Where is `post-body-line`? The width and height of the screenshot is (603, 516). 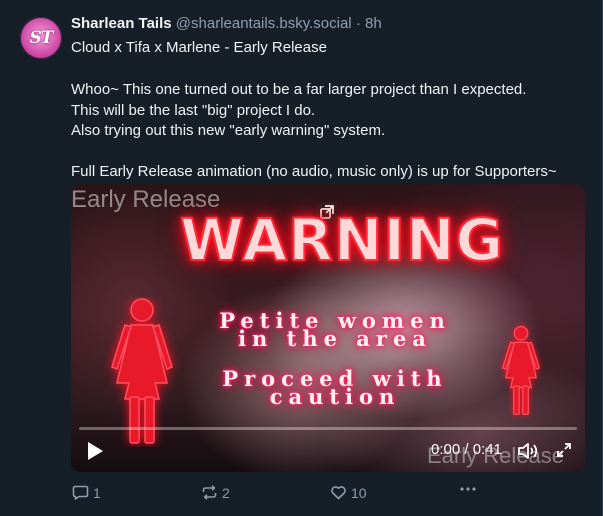
post-body-line is located at coordinates (333, 152).